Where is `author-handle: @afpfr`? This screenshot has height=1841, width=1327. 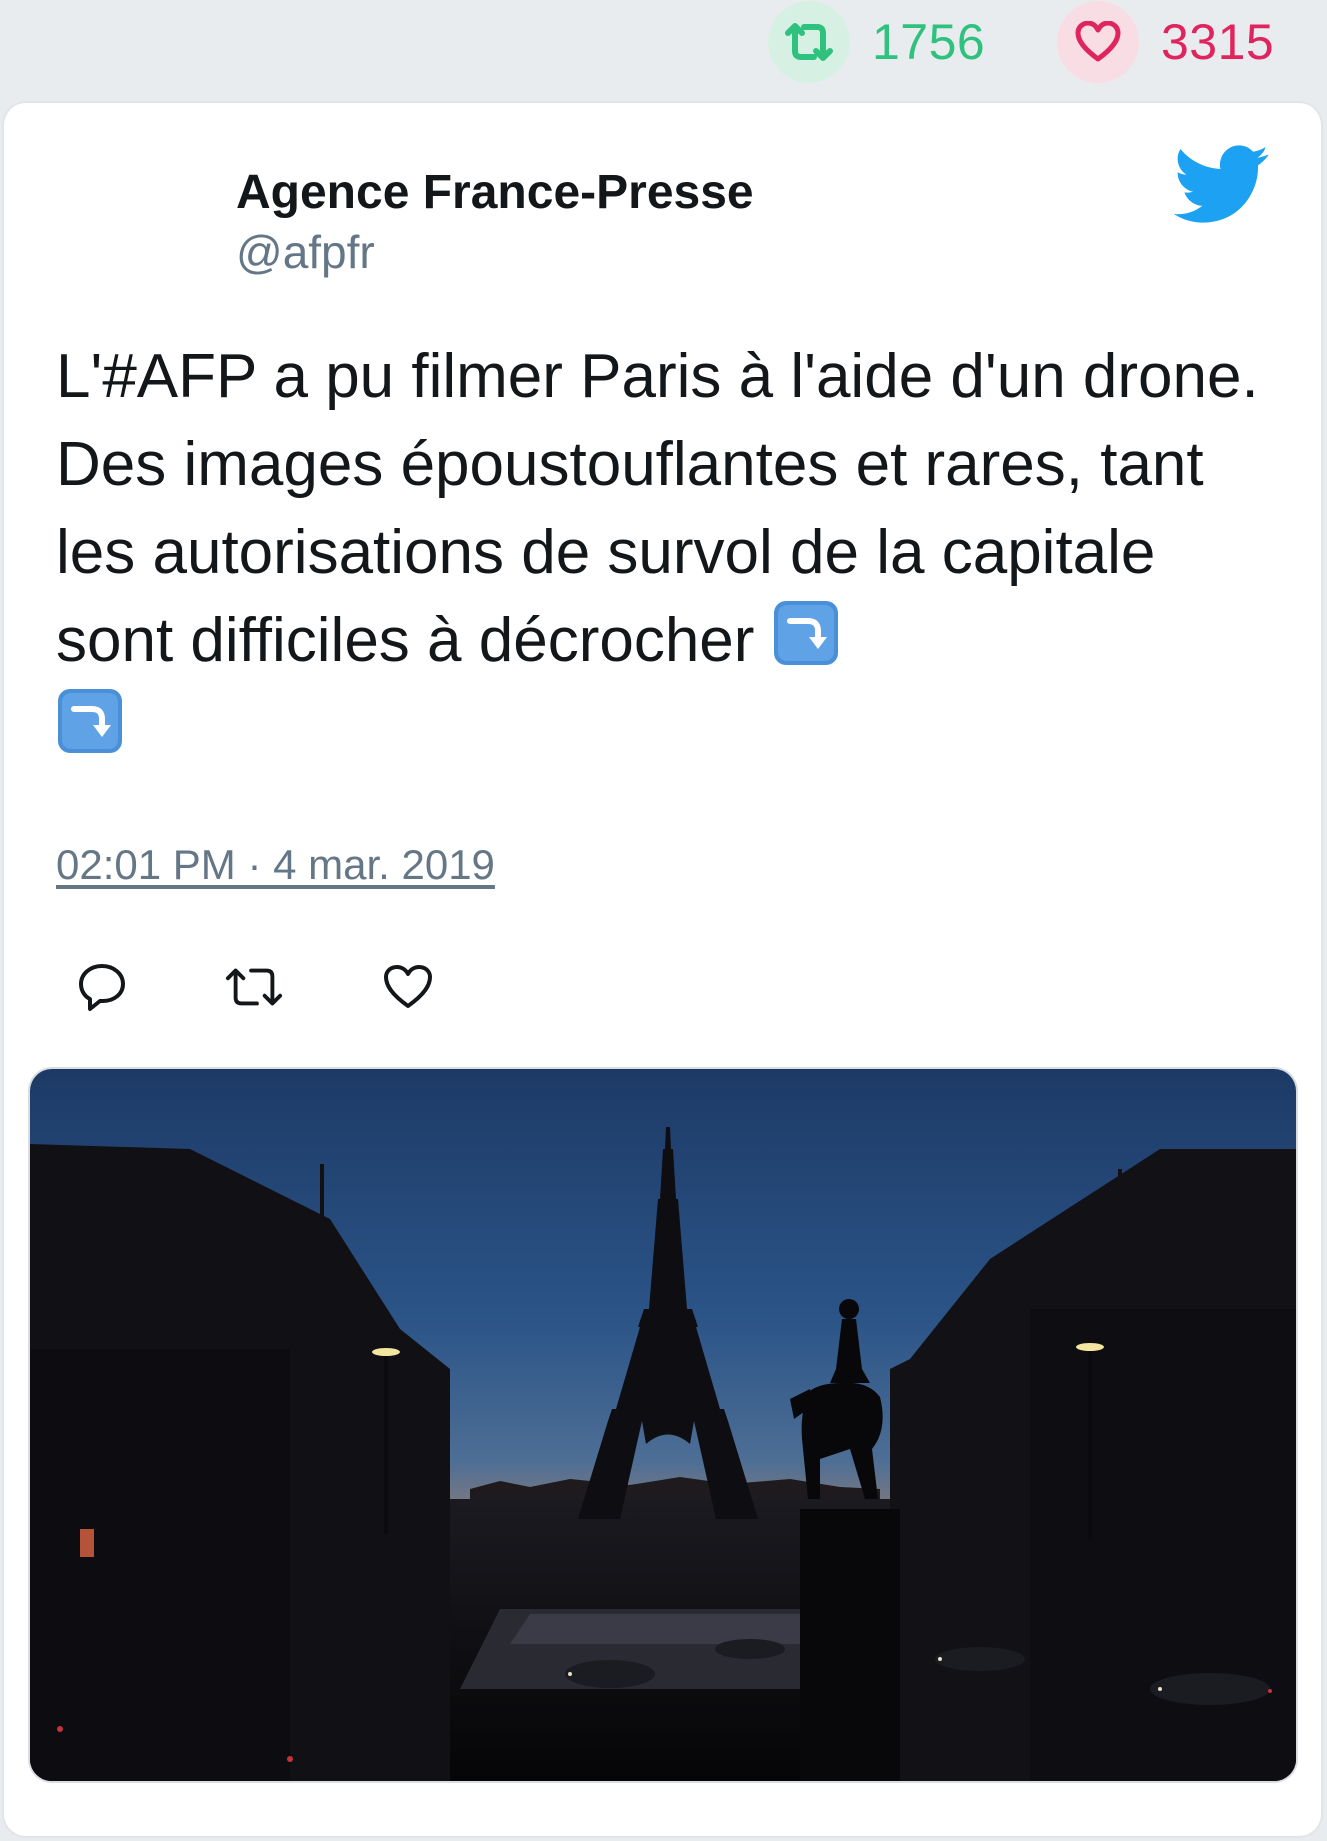
author-handle: @afpfr is located at coordinates (305, 252).